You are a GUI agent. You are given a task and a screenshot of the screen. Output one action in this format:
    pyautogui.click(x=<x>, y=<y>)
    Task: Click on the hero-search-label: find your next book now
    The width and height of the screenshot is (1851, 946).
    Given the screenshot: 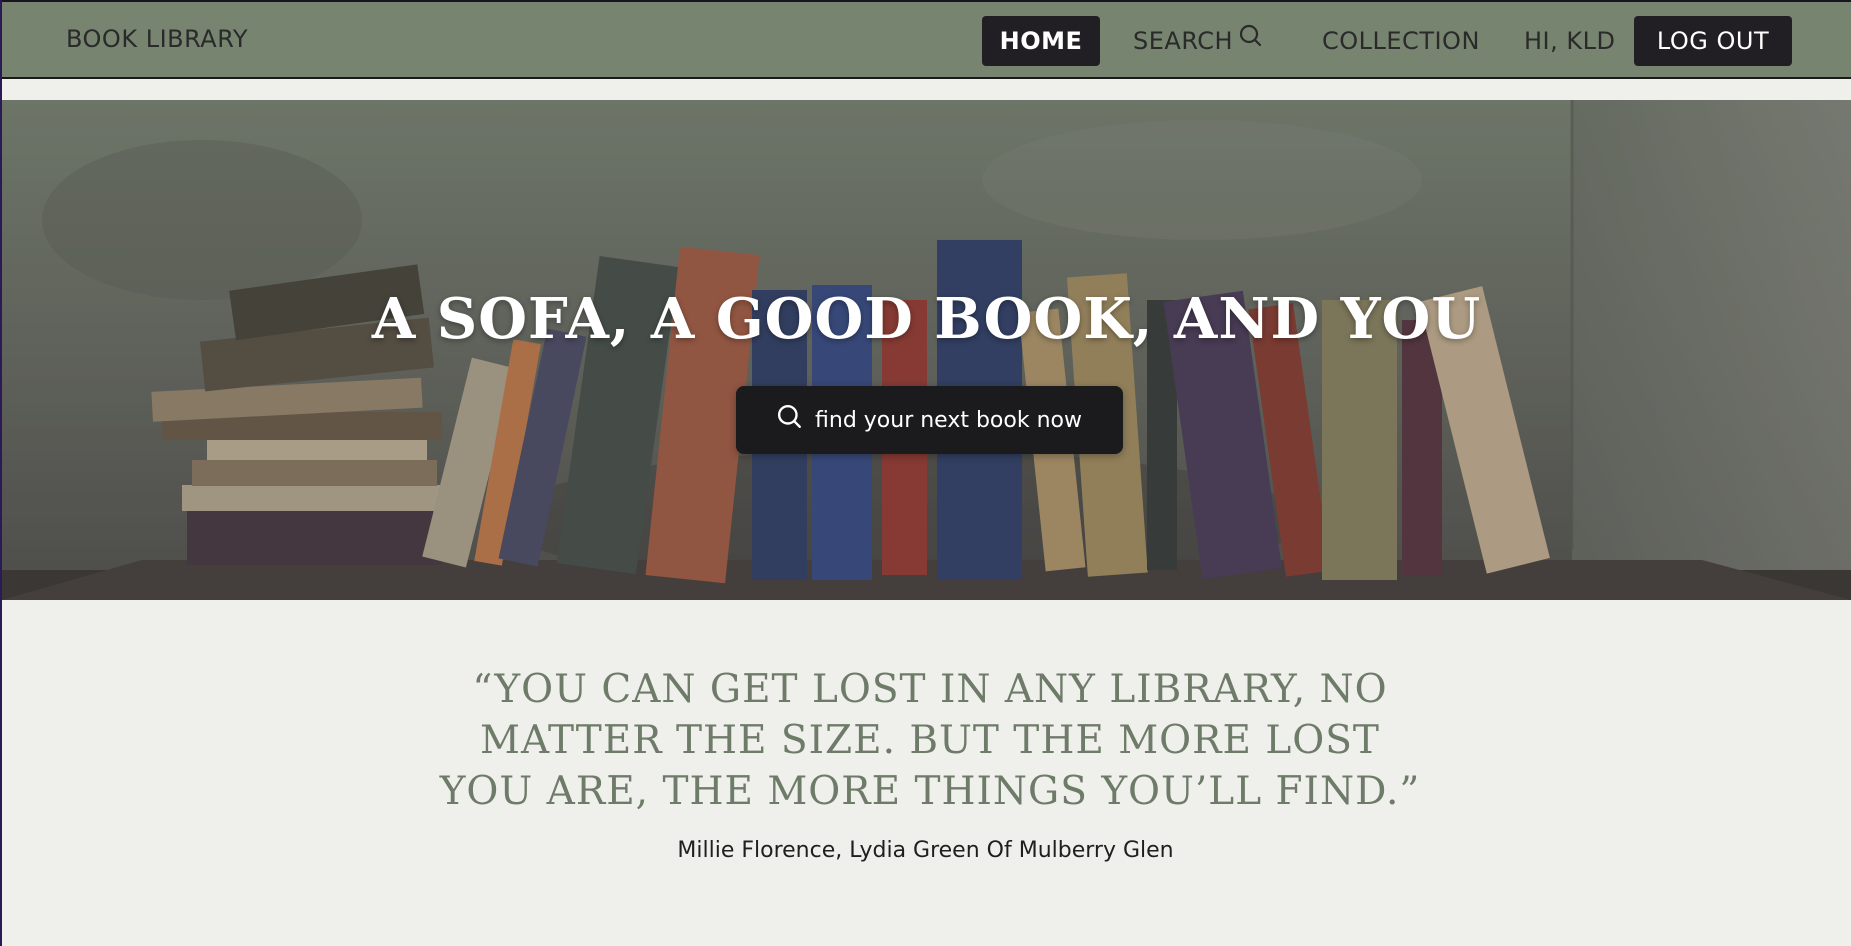 What is the action you would take?
    pyautogui.click(x=948, y=420)
    